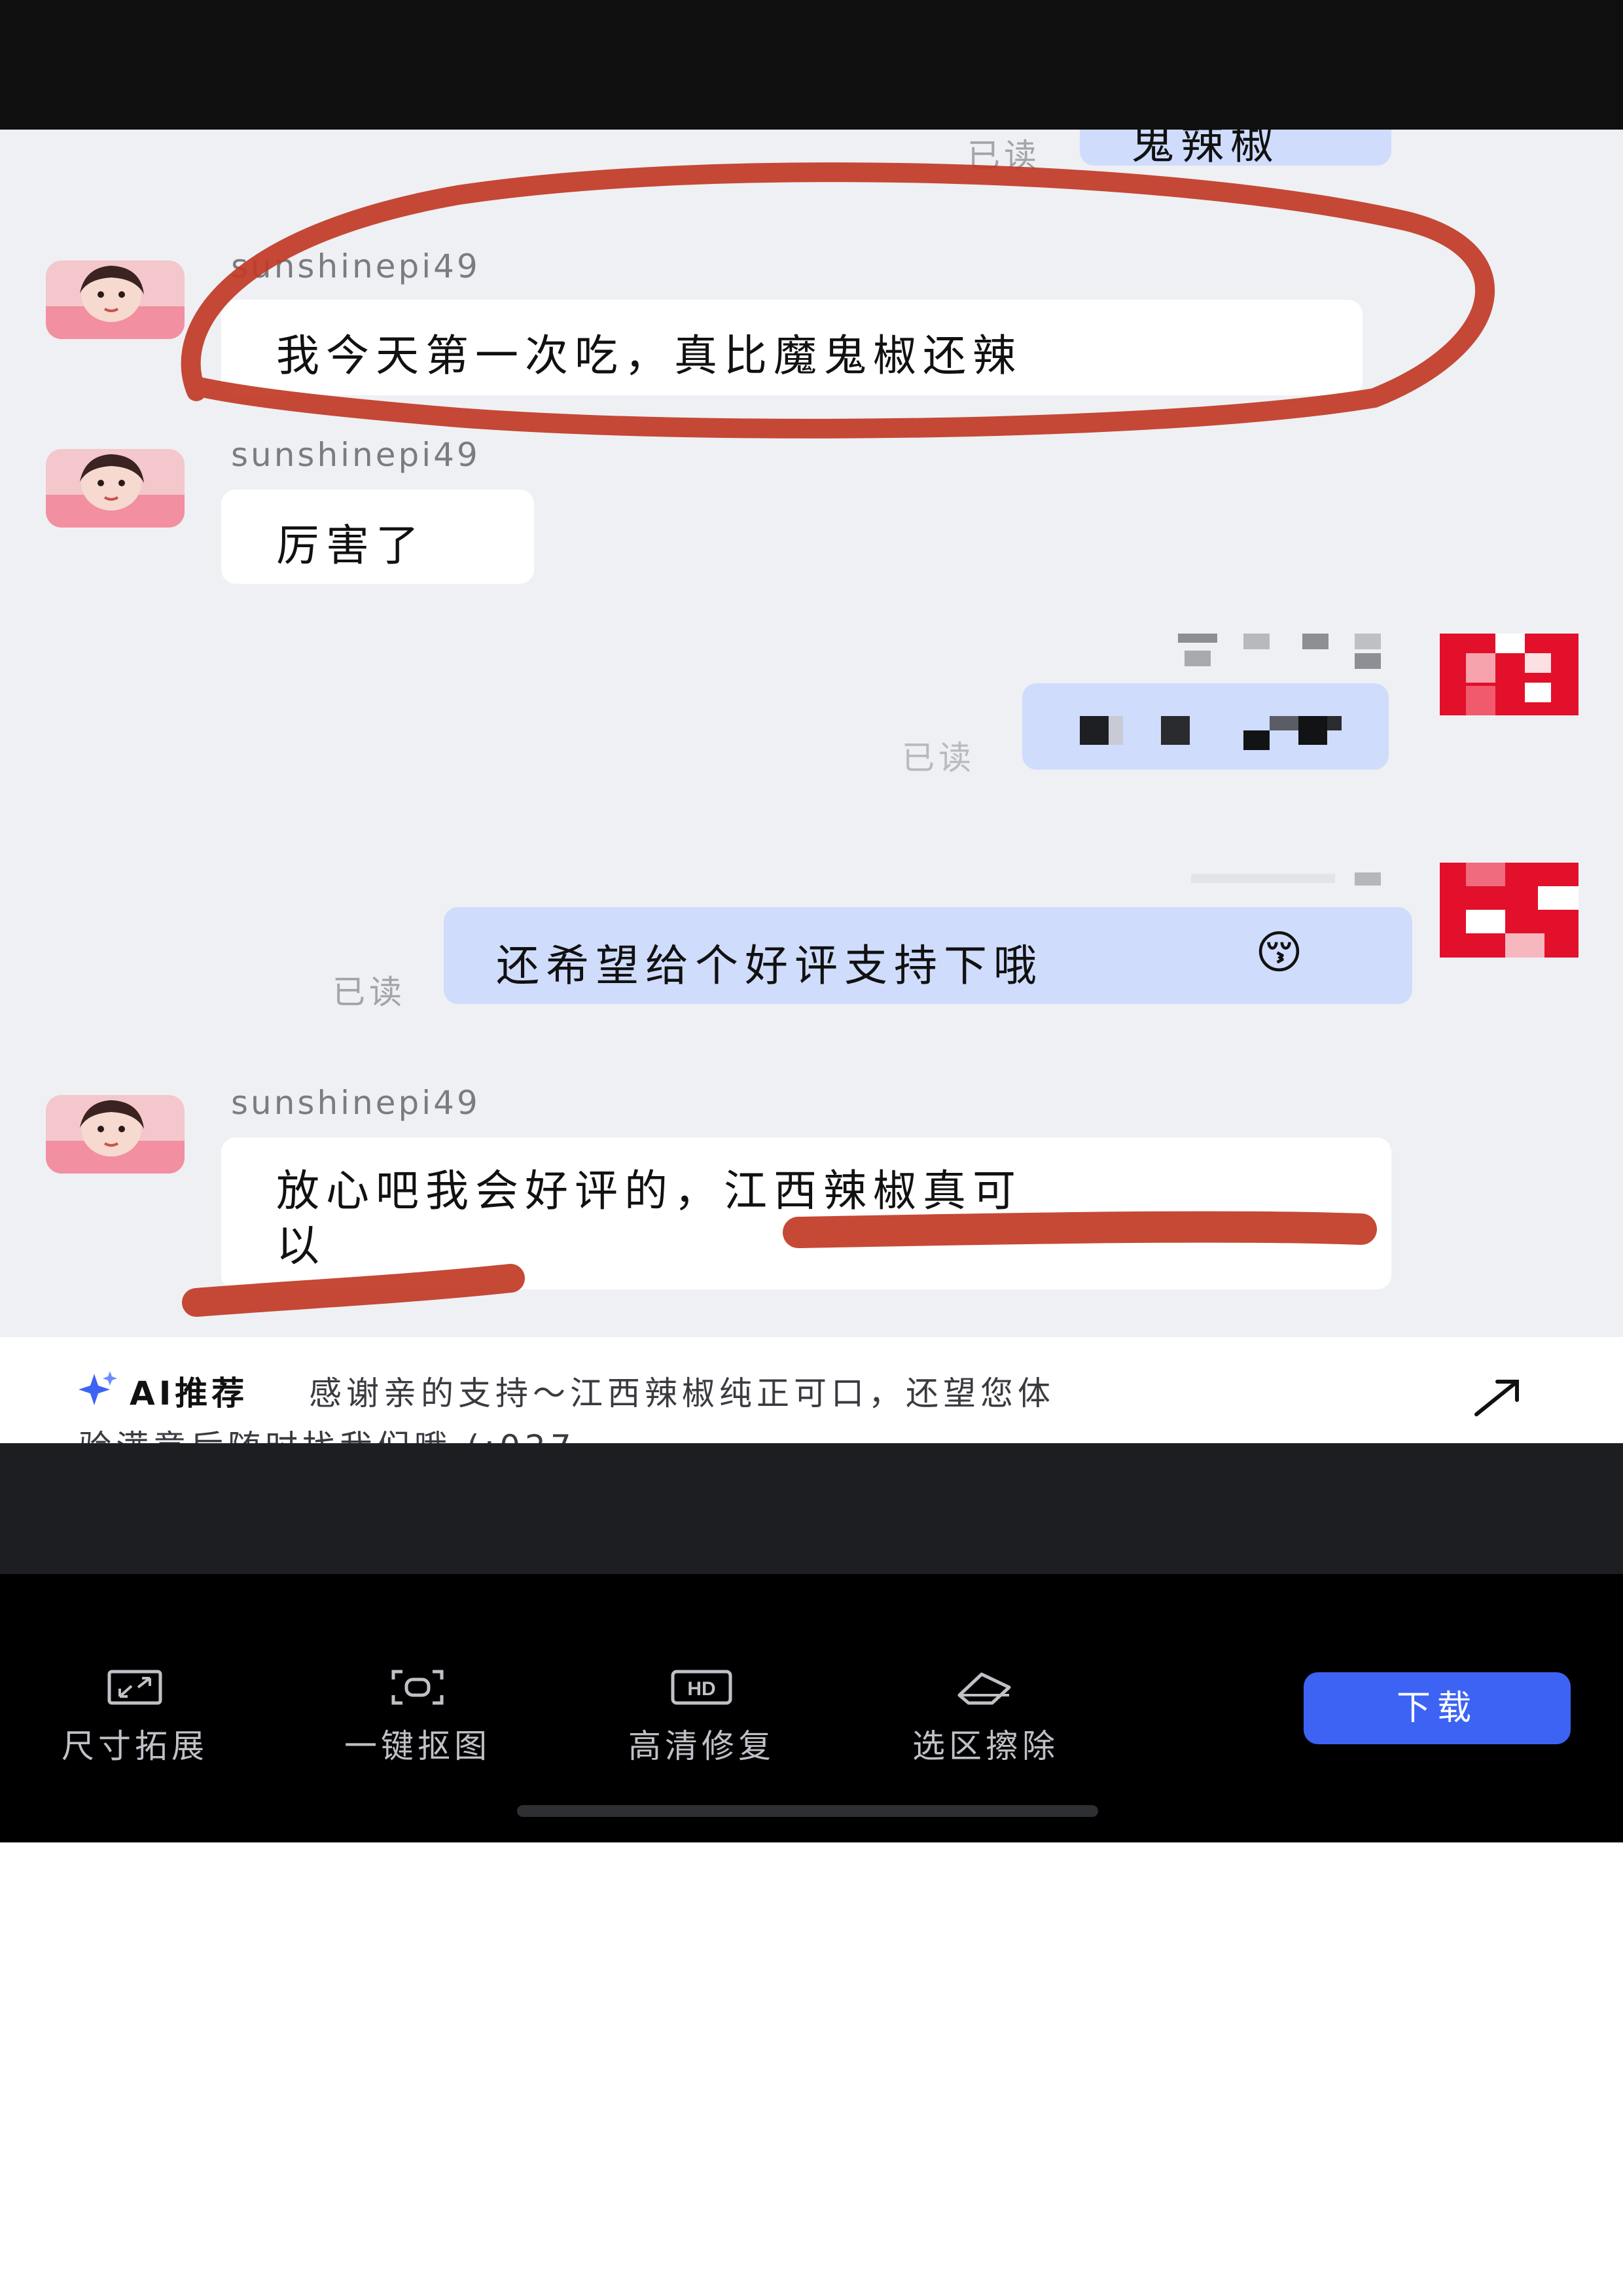 The width and height of the screenshot is (1623, 2296). Describe the element at coordinates (986, 1717) in the screenshot. I see `tool-area-erase: 选区擦除` at that location.